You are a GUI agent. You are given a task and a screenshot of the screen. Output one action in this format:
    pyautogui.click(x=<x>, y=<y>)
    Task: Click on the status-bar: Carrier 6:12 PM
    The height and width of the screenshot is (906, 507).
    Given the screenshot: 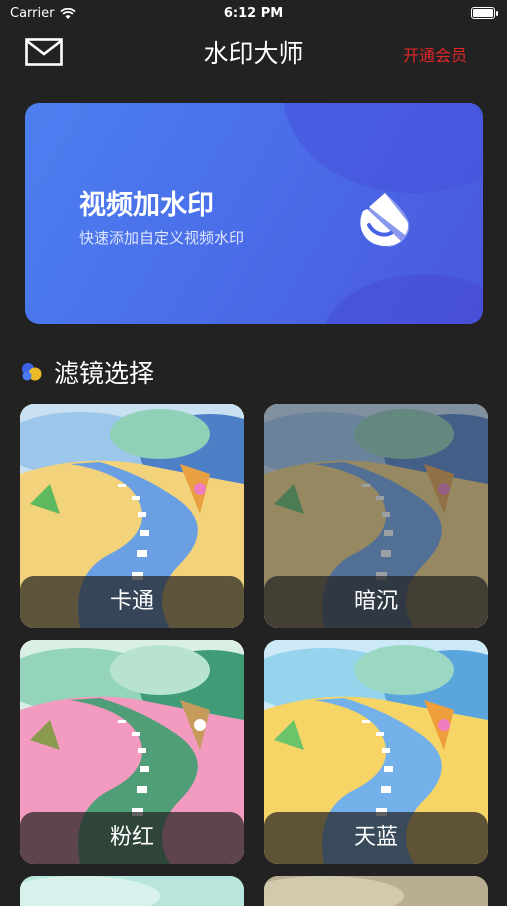 What is the action you would take?
    pyautogui.click(x=253, y=14)
    